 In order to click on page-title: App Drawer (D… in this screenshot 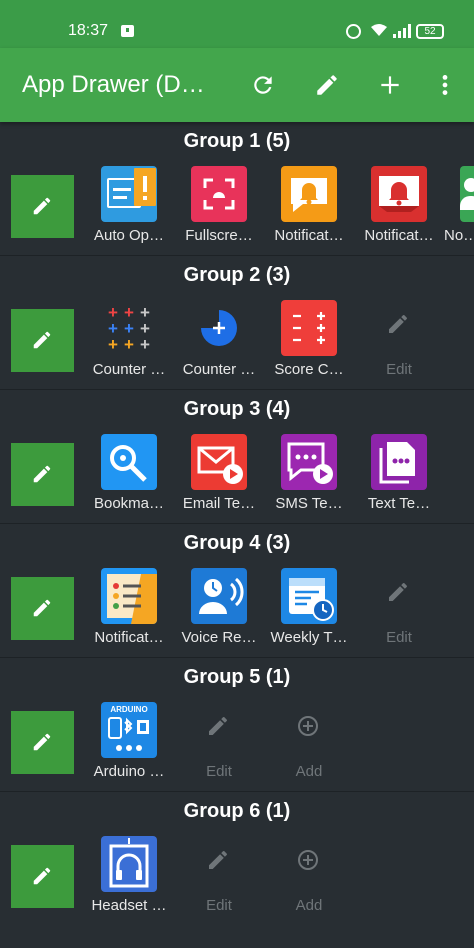, I will do `click(113, 84)`.